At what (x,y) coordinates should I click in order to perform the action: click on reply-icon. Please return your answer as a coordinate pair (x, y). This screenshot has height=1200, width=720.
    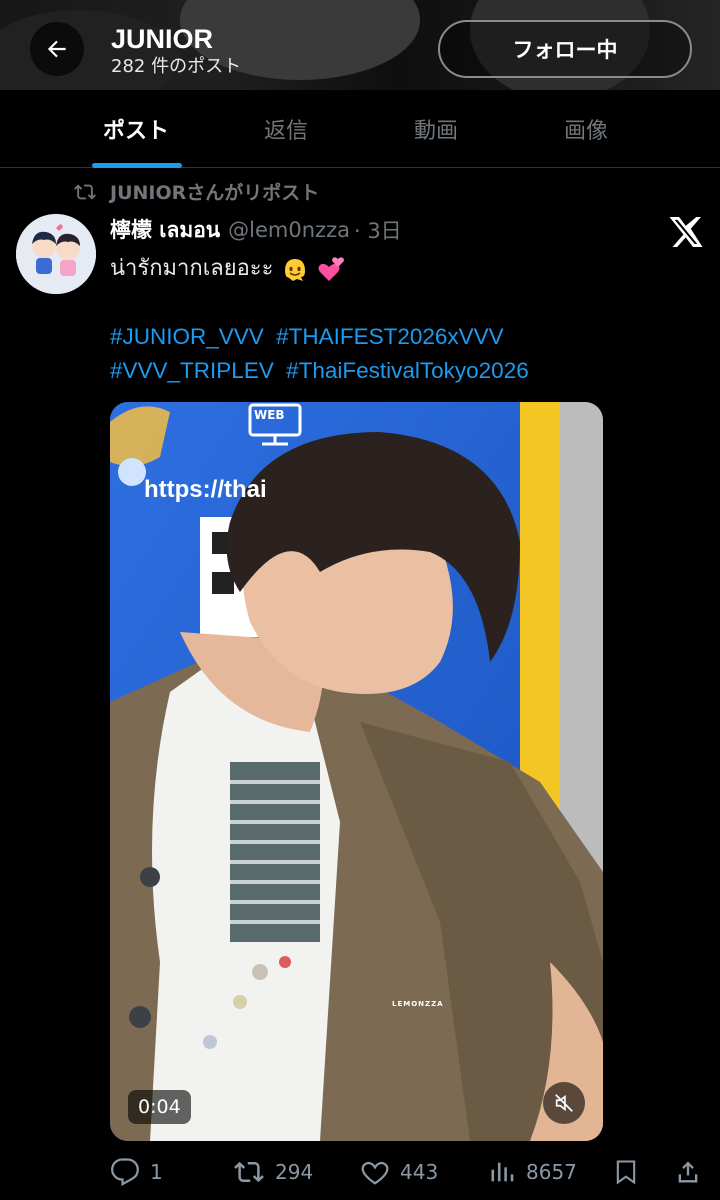
    Looking at the image, I should click on (125, 1172).